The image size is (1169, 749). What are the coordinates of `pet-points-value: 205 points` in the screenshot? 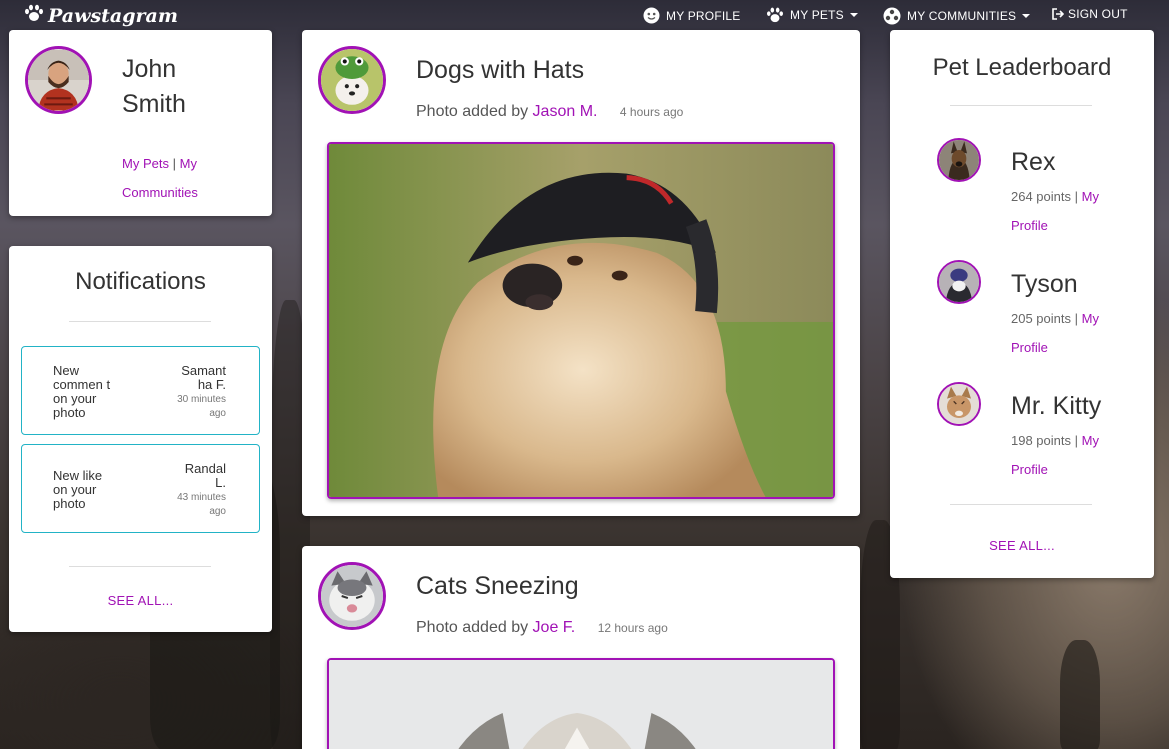 It's located at (1041, 318).